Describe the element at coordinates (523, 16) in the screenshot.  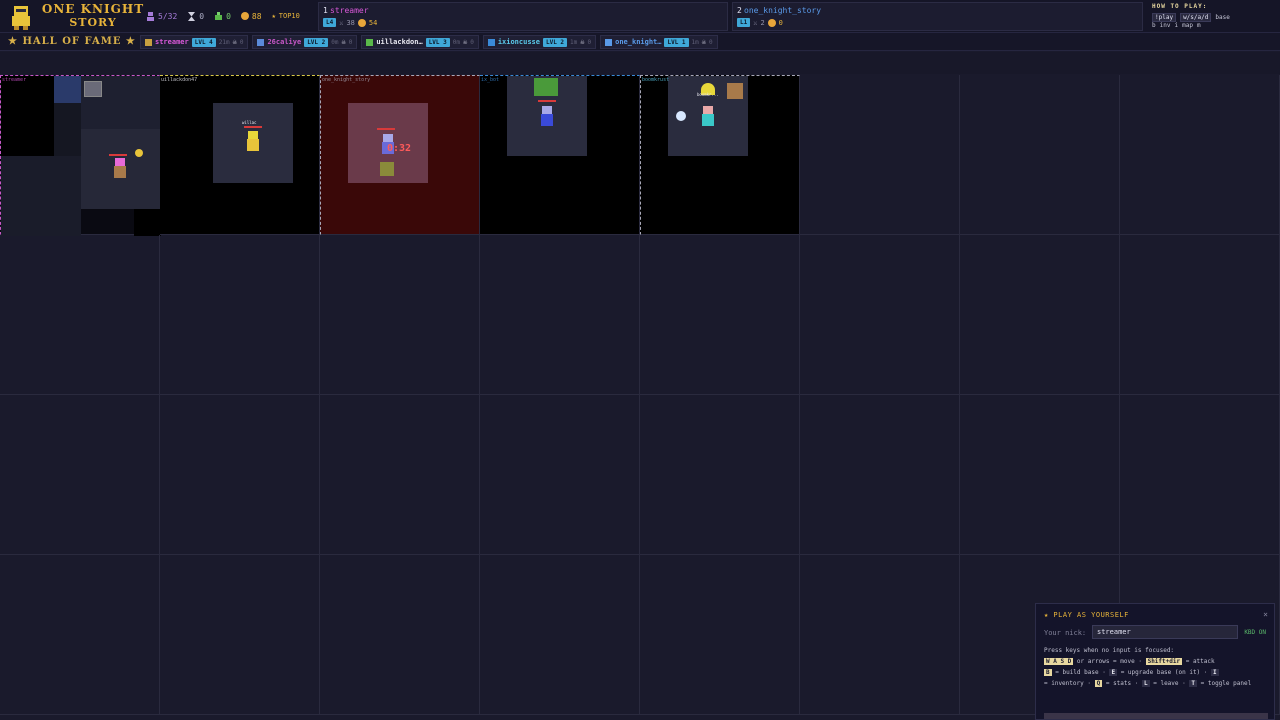
I see `leaderboard-card-1: 1 streamer L4 ⚔ 38 54` at that location.